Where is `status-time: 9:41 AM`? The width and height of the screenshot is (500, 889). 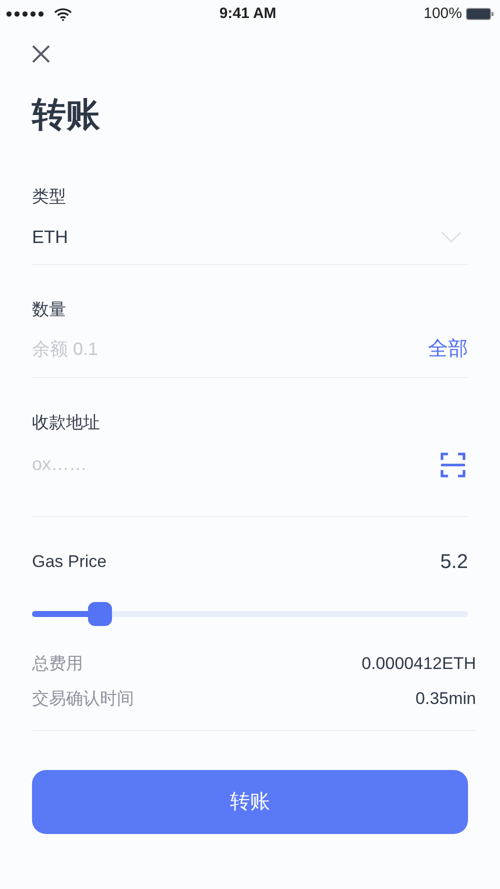 status-time: 9:41 AM is located at coordinates (247, 14).